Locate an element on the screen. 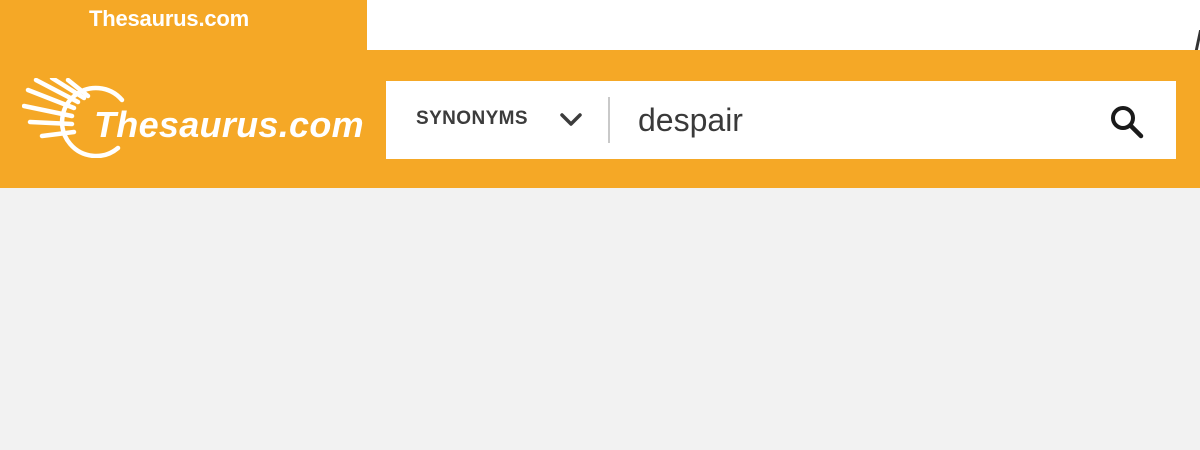  site-logo: Thesaurus.com is located at coordinates (193, 118).